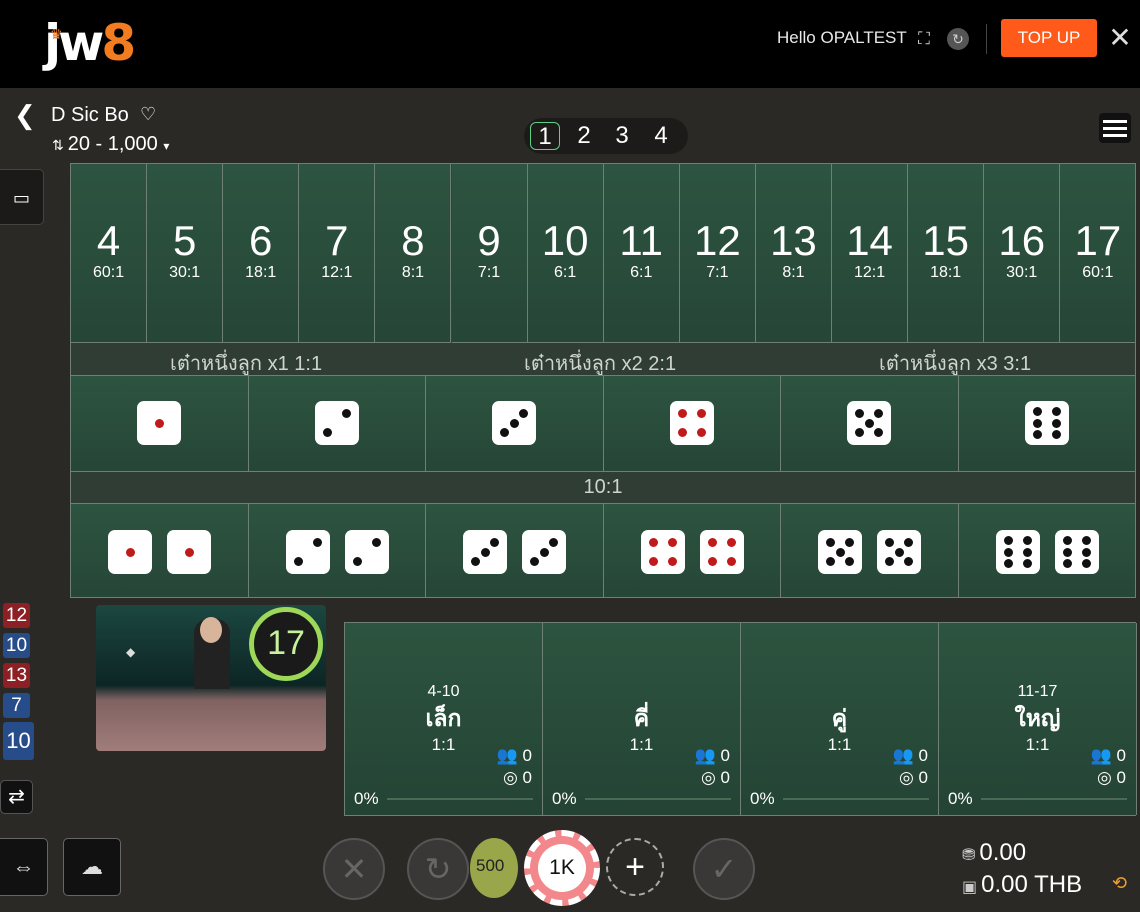  Describe the element at coordinates (110, 144) in the screenshot. I see `bet-limits-selector: ⇅ 20 - 1,000 ▾` at that location.